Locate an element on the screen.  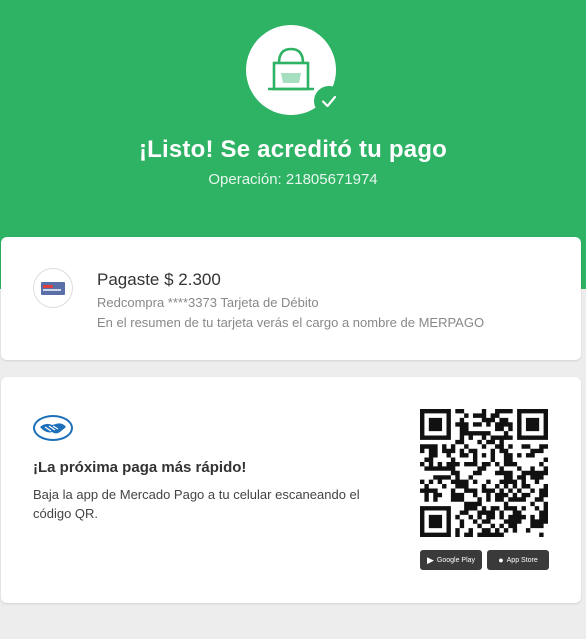
redcompra-card-icon is located at coordinates (53, 288).